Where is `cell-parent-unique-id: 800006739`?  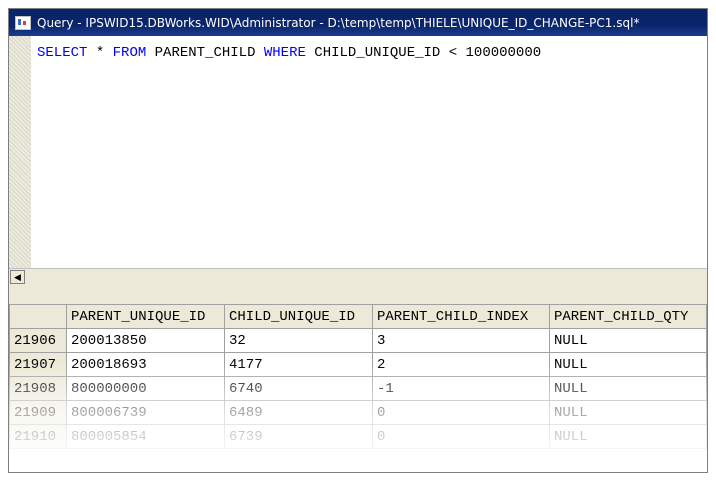
cell-parent-unique-id: 800006739 is located at coordinates (145, 412).